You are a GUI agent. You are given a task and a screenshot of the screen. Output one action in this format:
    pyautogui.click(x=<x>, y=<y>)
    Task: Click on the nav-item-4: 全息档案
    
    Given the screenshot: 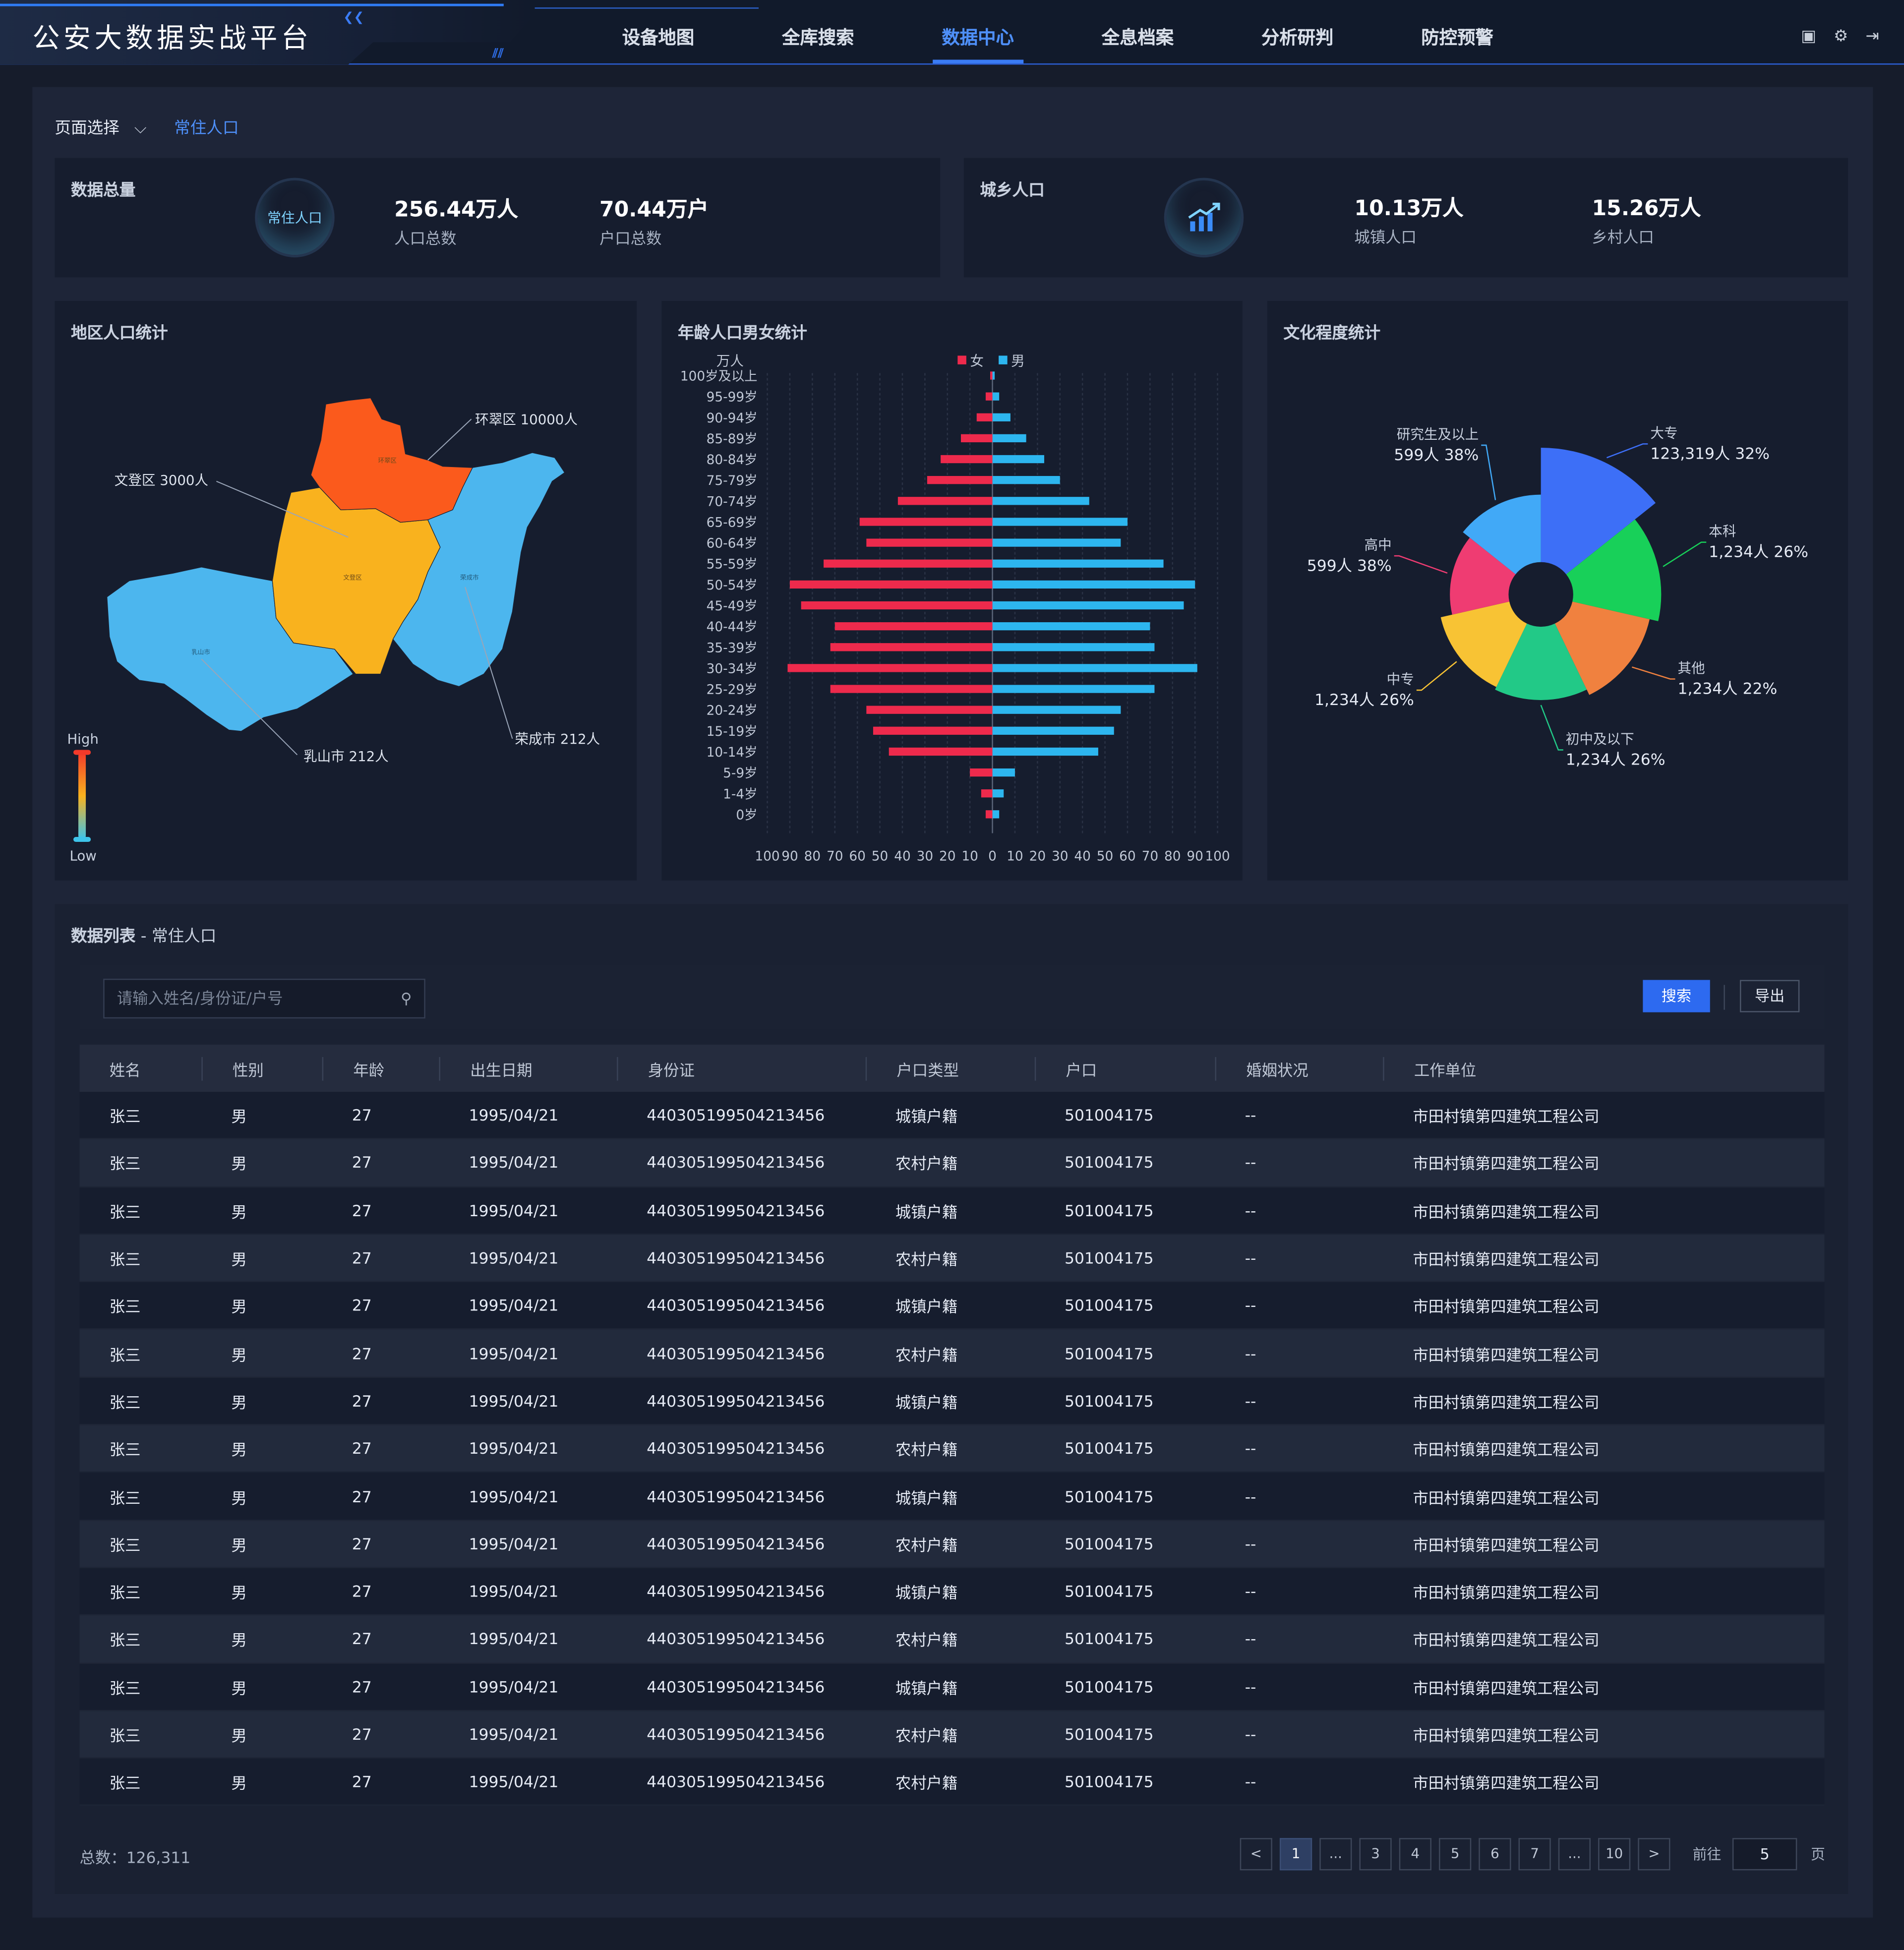 What is the action you would take?
    pyautogui.click(x=1137, y=32)
    